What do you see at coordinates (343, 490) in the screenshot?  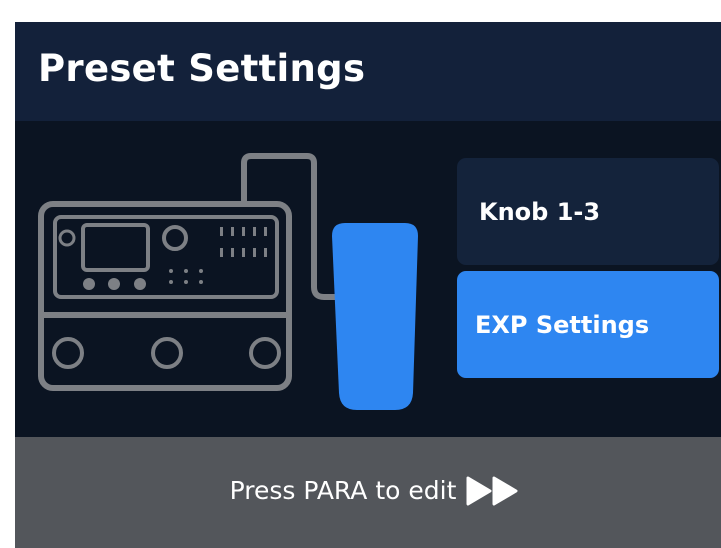 I see `hint-text: Press PARA to edit` at bounding box center [343, 490].